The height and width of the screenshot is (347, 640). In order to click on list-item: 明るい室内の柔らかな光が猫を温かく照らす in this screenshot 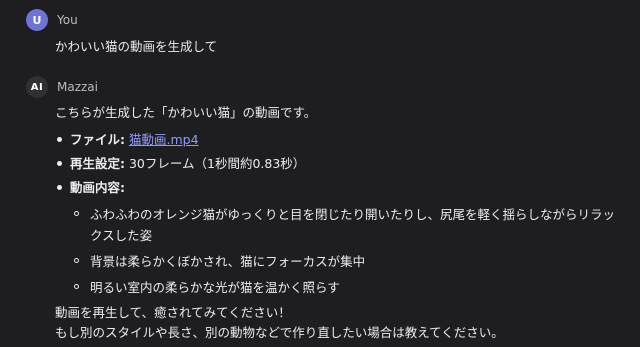, I will do `click(345, 287)`.